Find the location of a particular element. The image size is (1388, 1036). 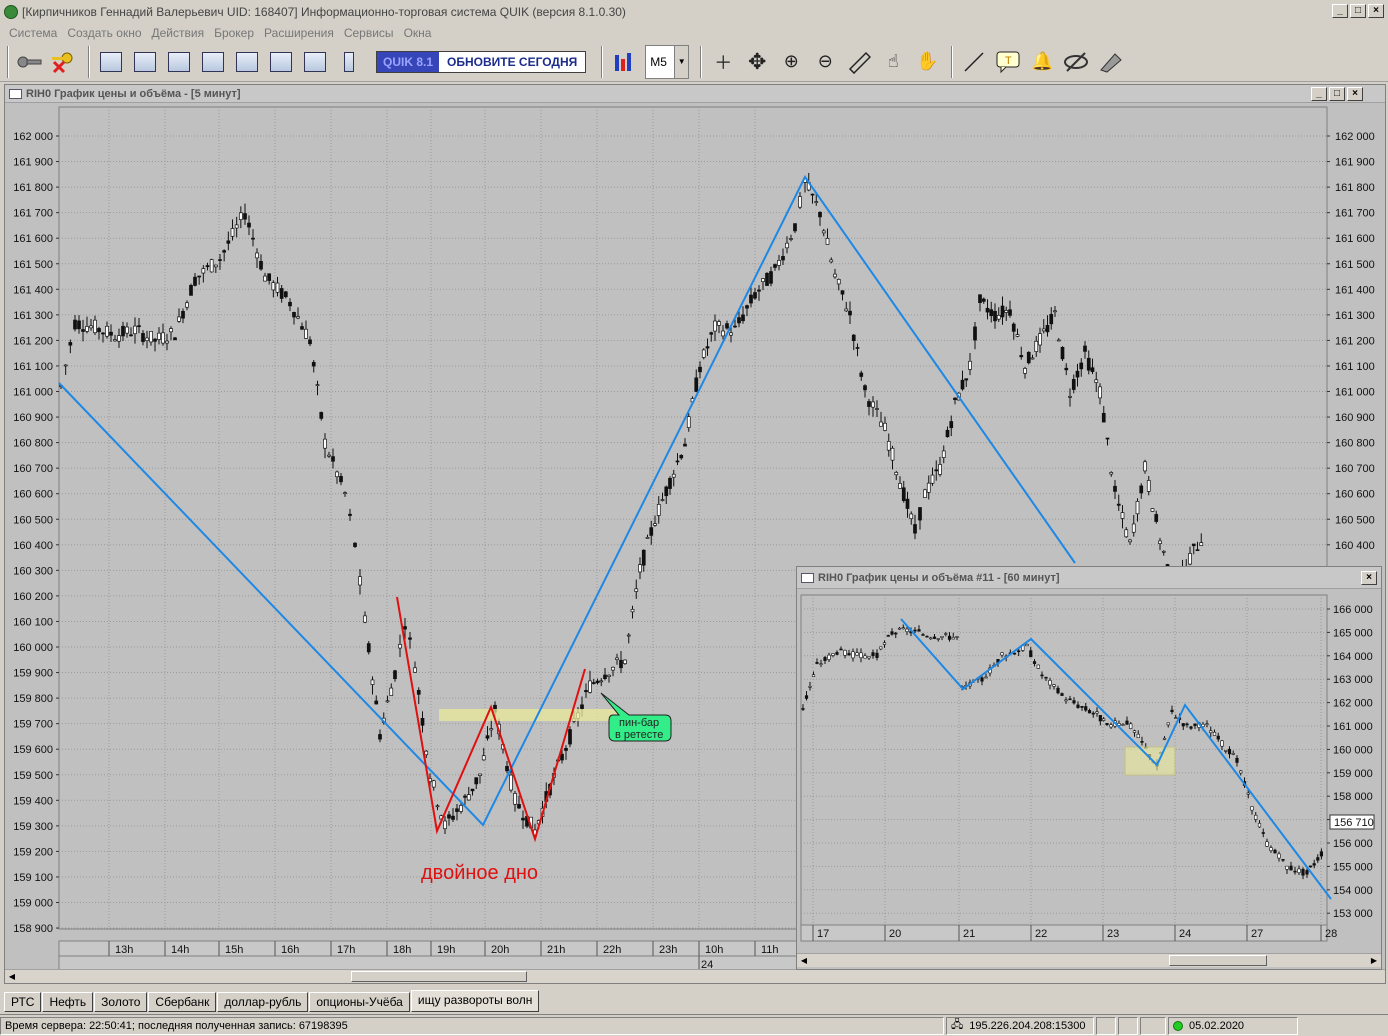

text-label-icon: T is located at coordinates (1008, 62).